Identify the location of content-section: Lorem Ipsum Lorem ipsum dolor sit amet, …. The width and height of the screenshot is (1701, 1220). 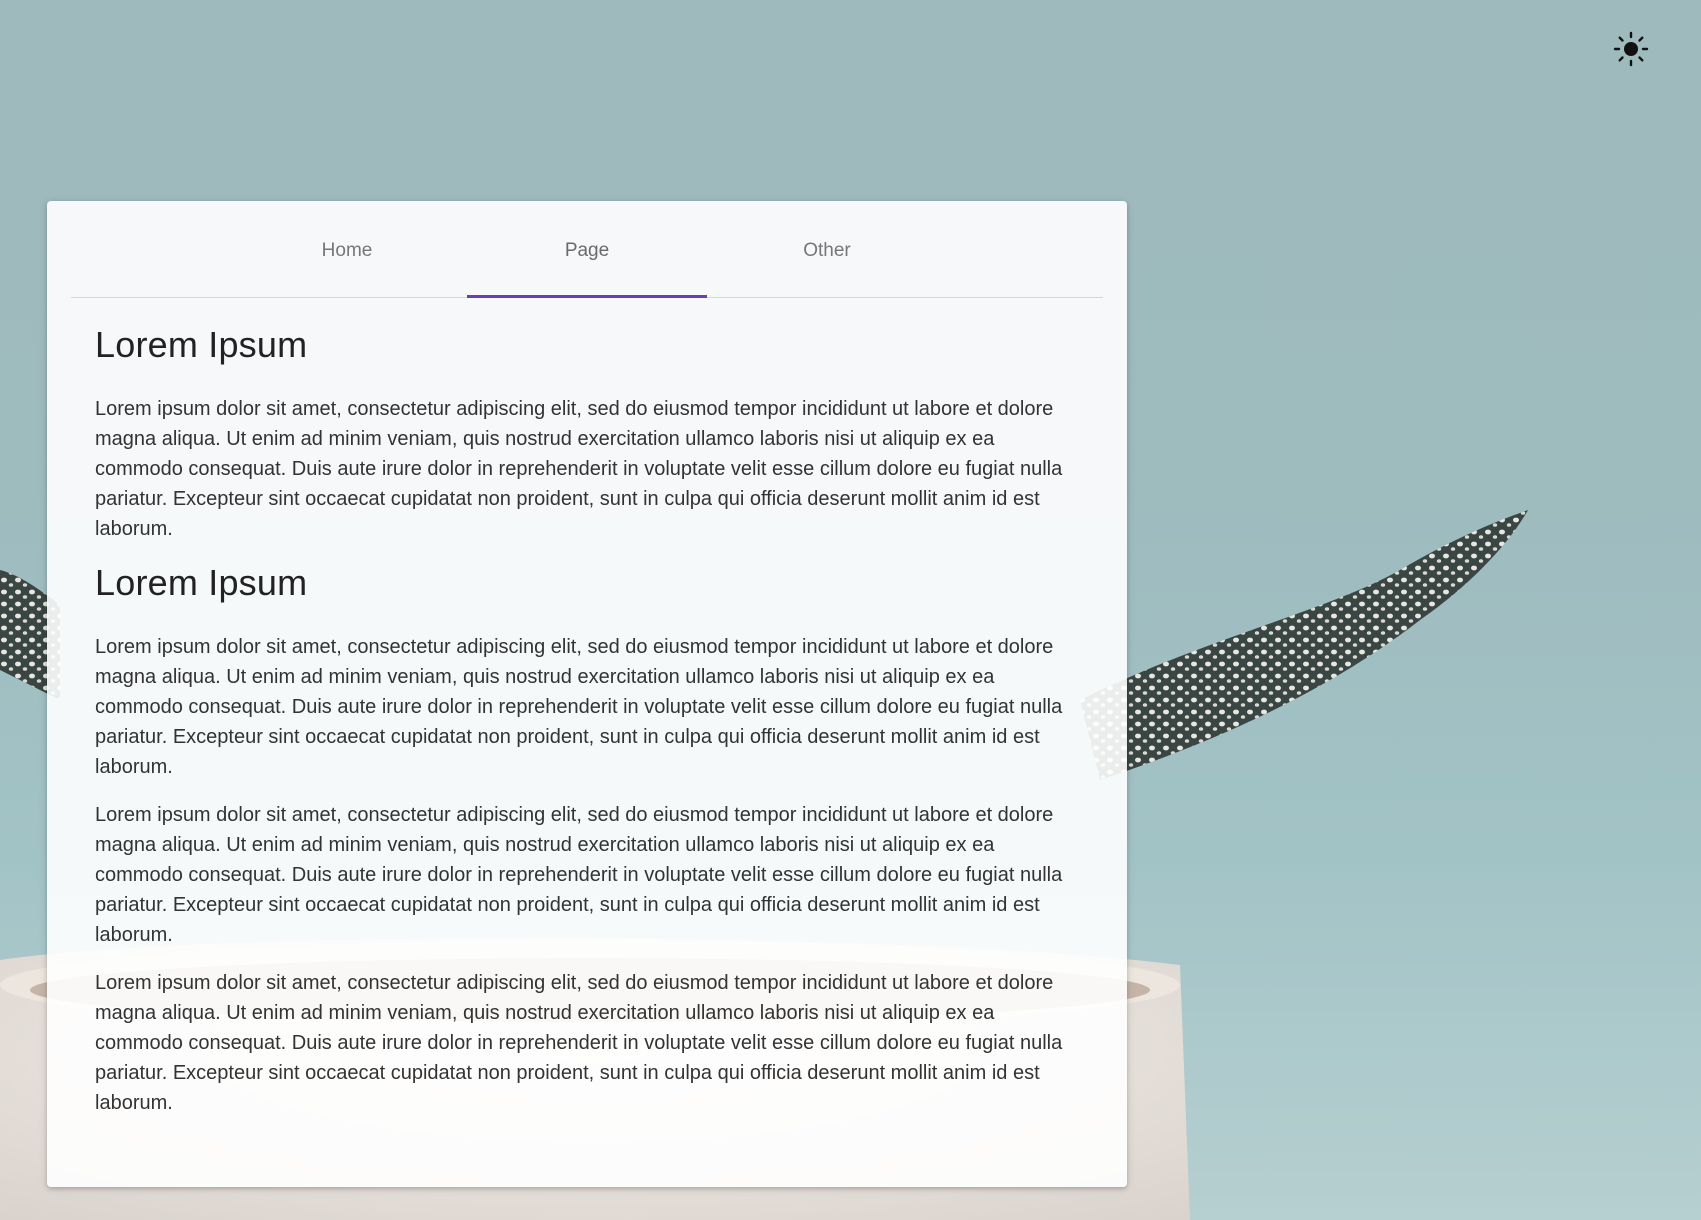
(587, 434).